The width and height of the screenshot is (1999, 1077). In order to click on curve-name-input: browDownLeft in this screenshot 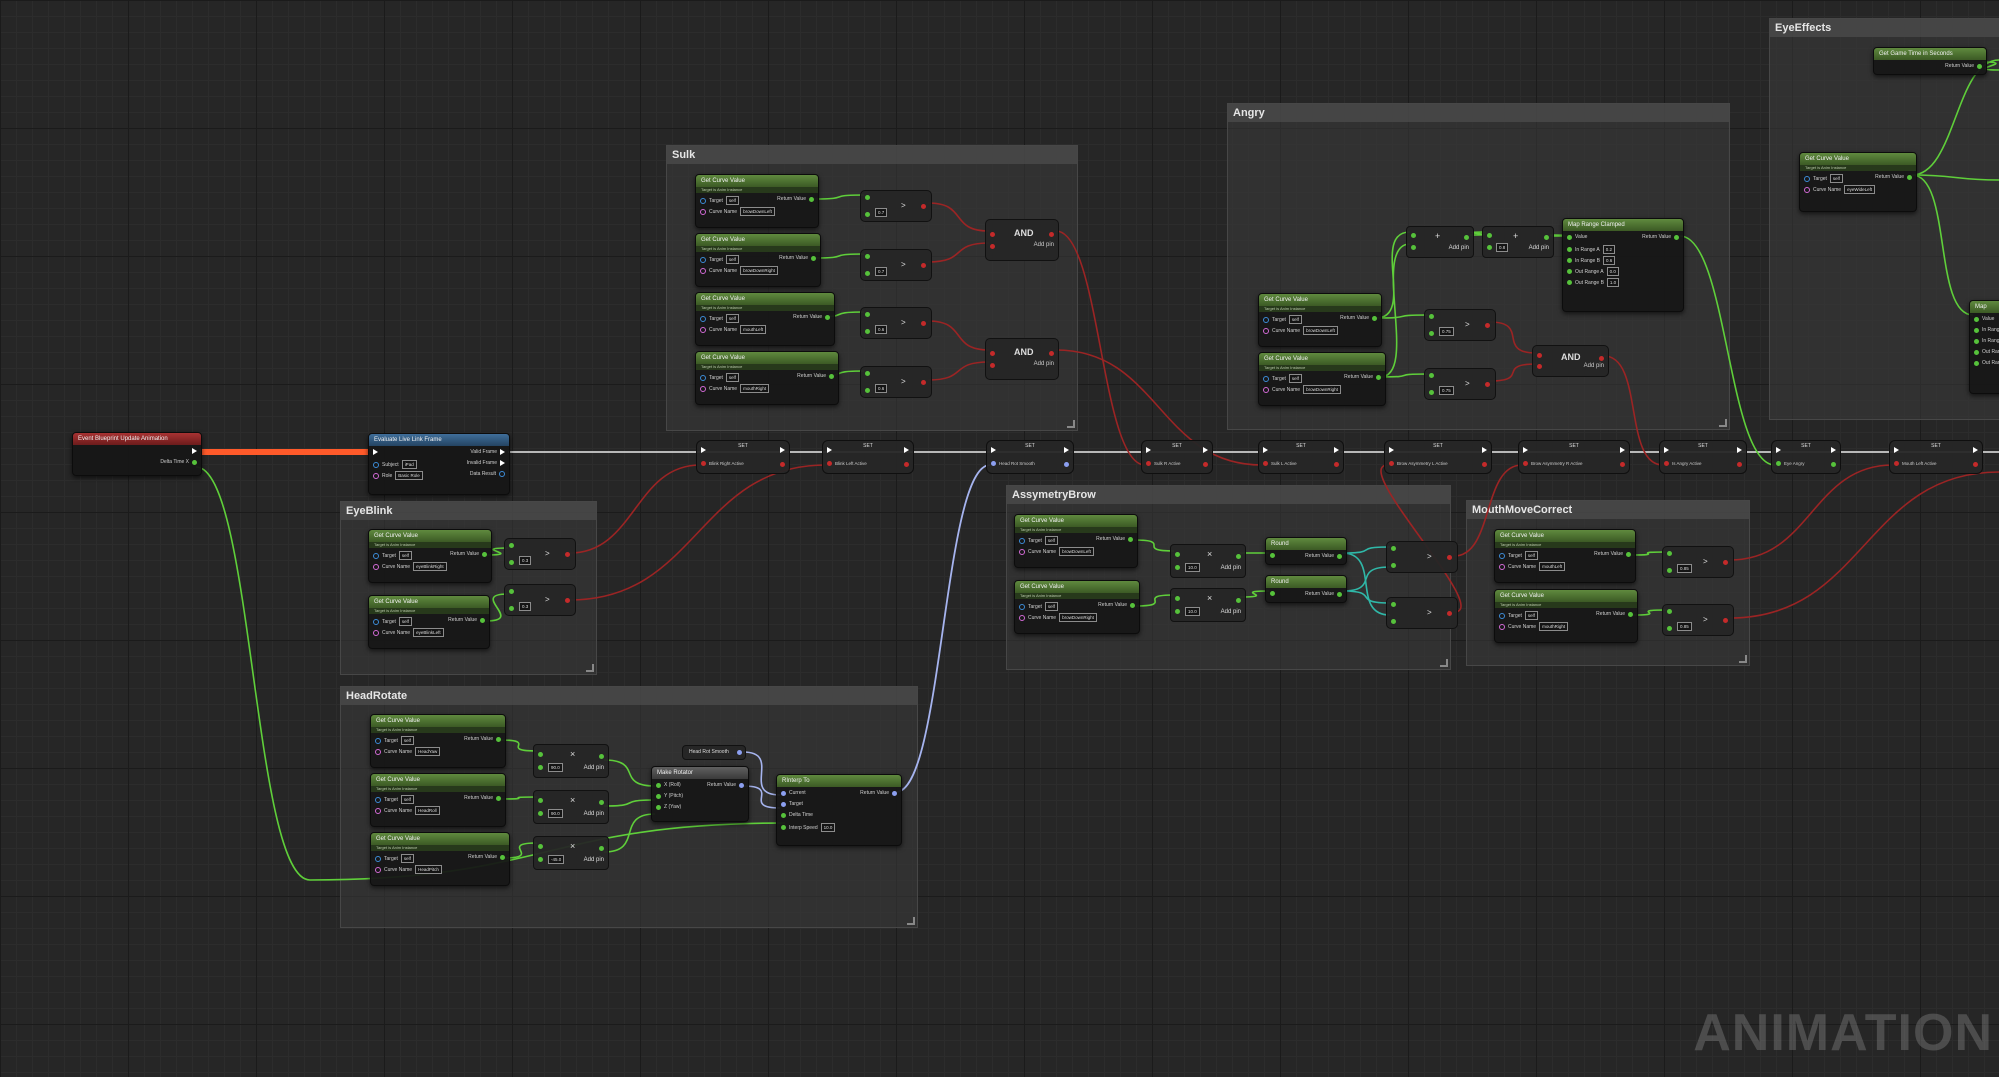, I will do `click(1076, 551)`.